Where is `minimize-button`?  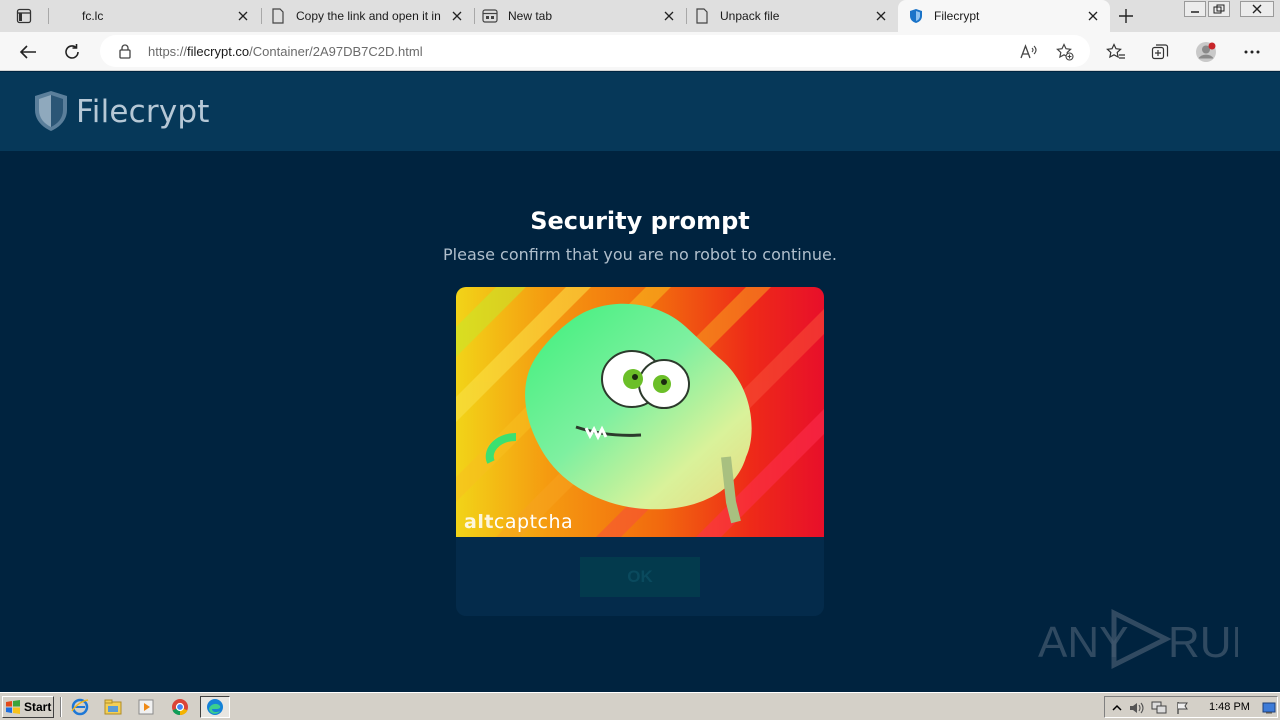 minimize-button is located at coordinates (1195, 9).